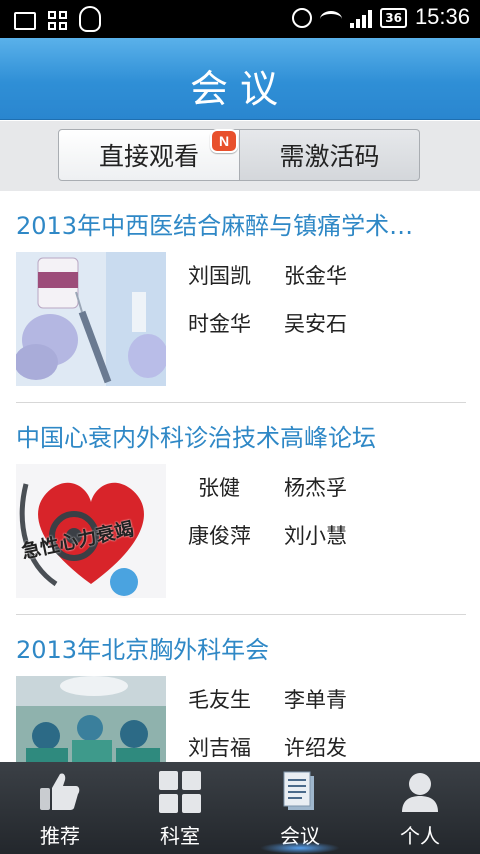 The image size is (480, 854). I want to click on speaker-name: 刘吉福, so click(219, 748).